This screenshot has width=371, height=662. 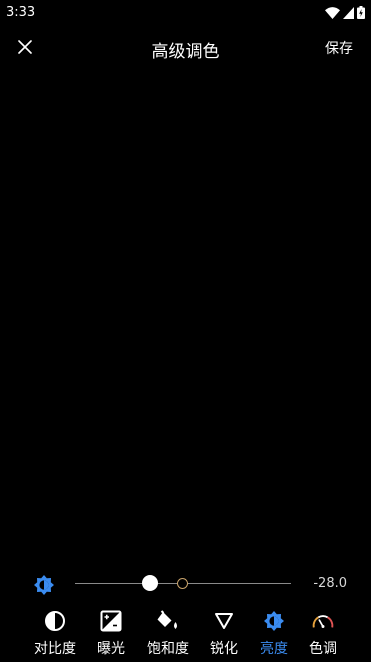 What do you see at coordinates (185, 13) in the screenshot?
I see `status-bar: 3:33` at bounding box center [185, 13].